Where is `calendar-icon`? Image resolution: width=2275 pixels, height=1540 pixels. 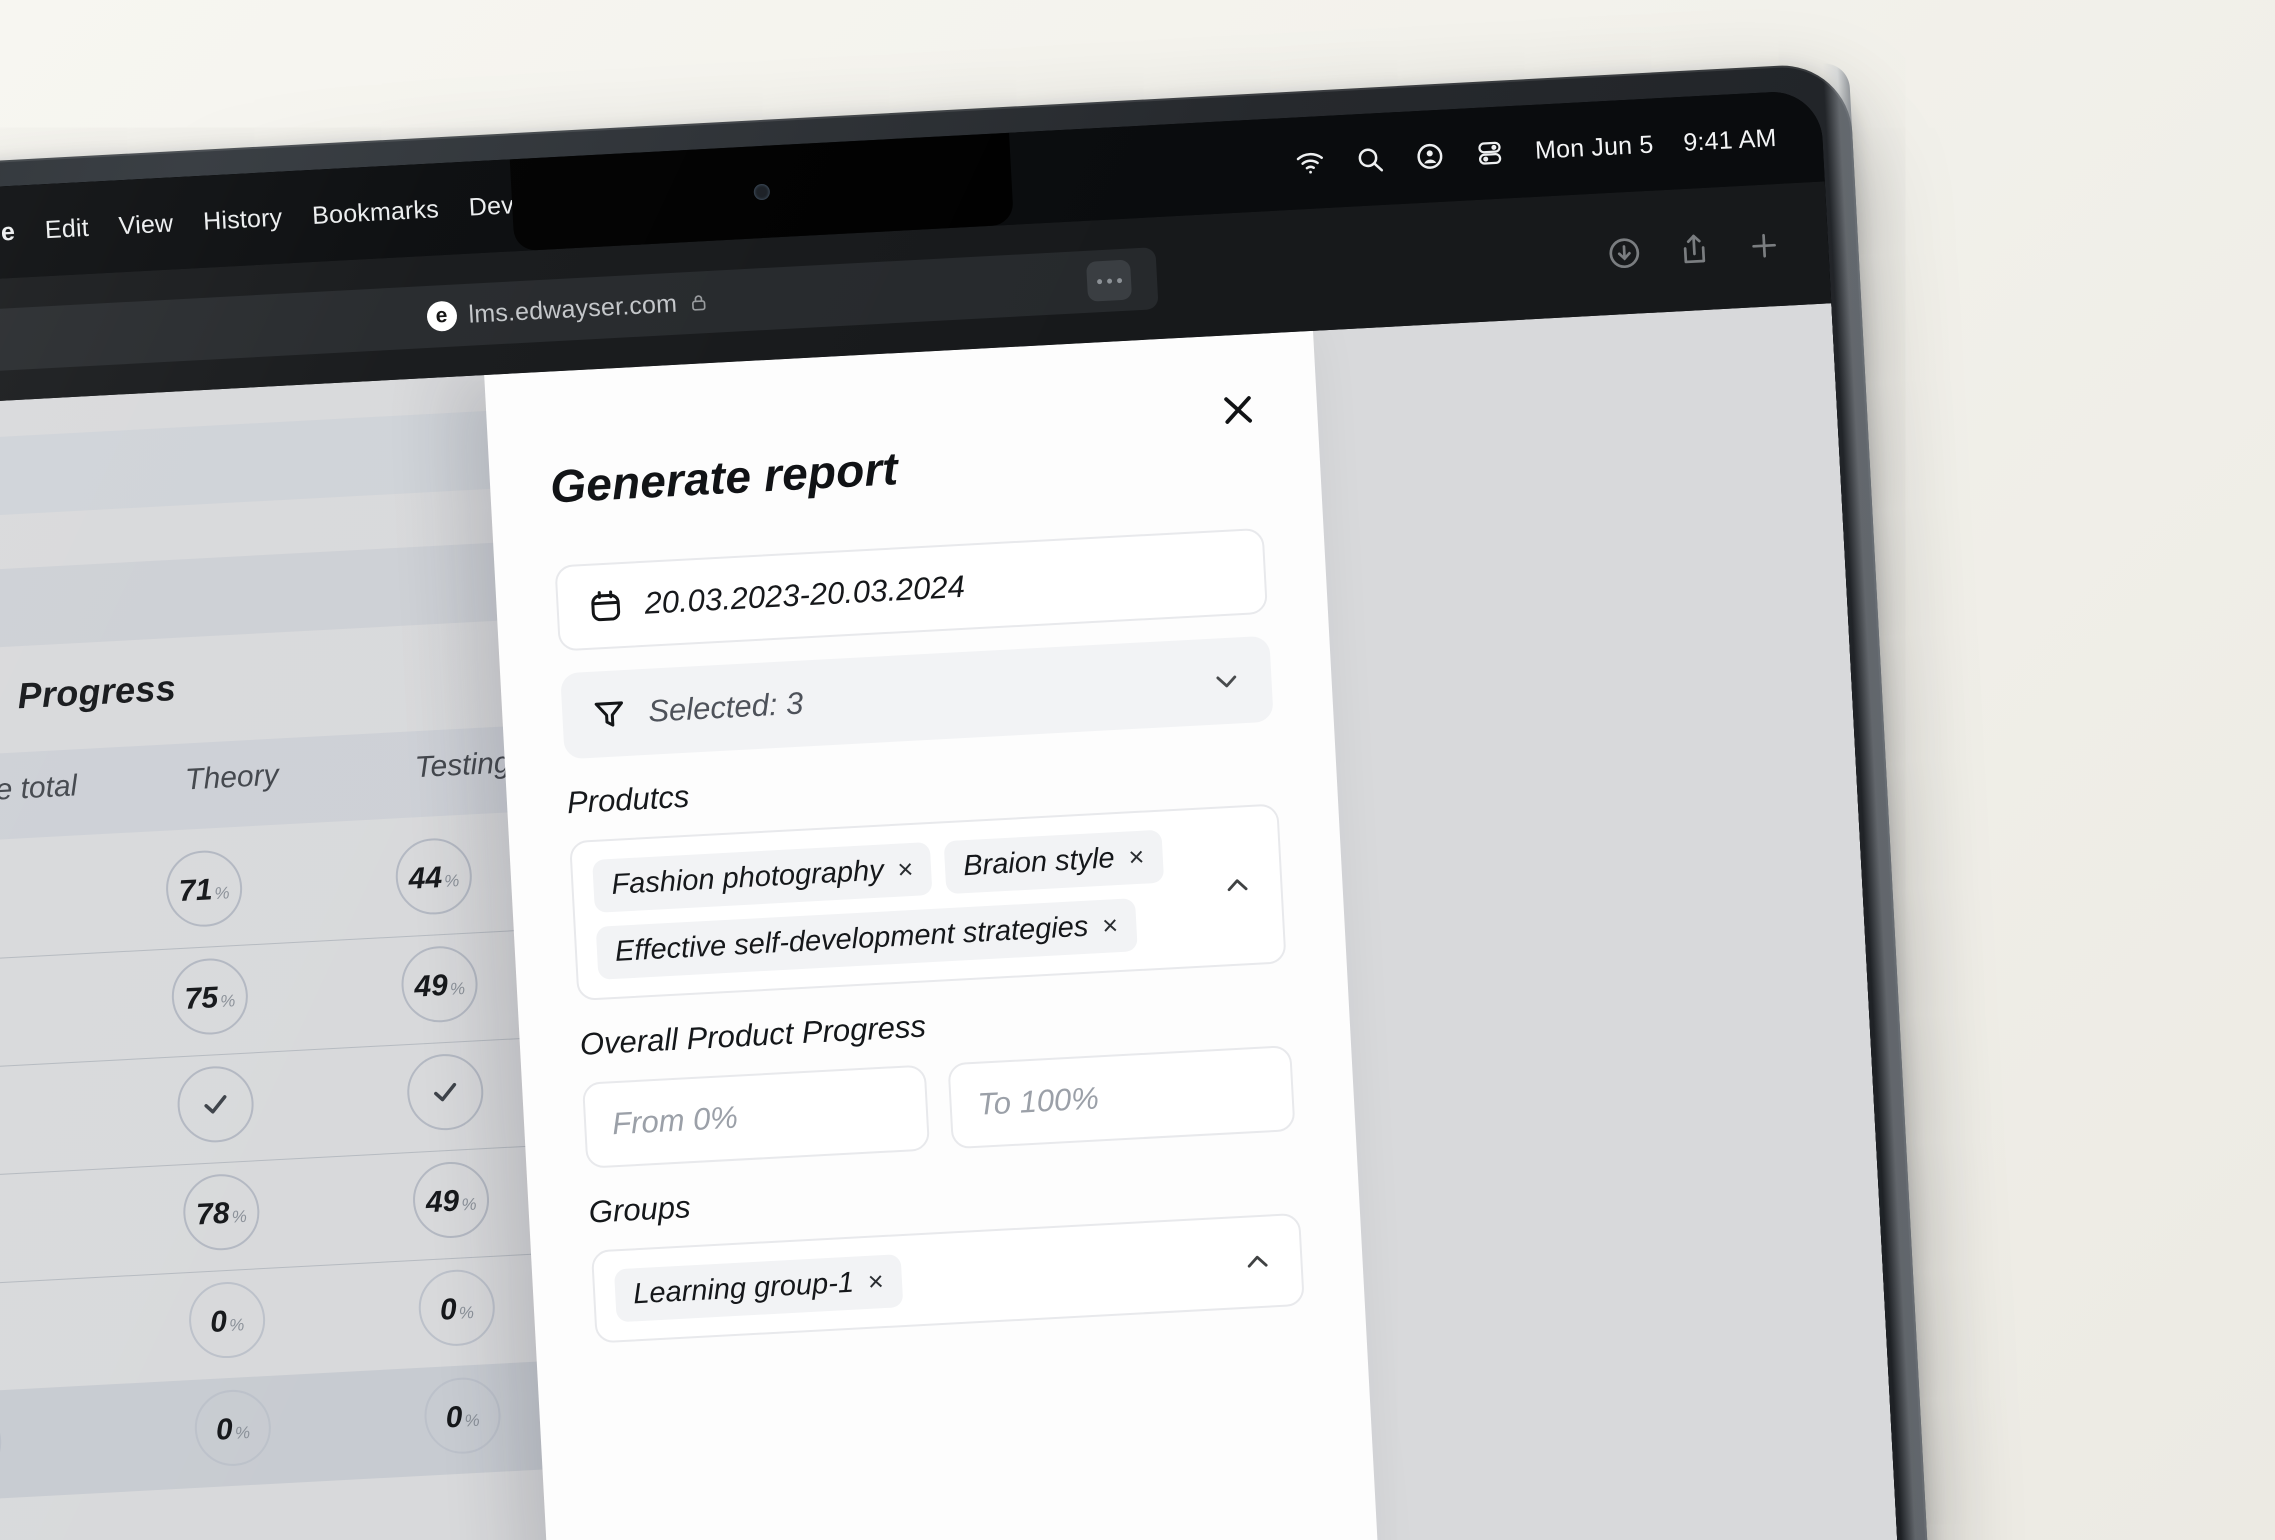 calendar-icon is located at coordinates (606, 606).